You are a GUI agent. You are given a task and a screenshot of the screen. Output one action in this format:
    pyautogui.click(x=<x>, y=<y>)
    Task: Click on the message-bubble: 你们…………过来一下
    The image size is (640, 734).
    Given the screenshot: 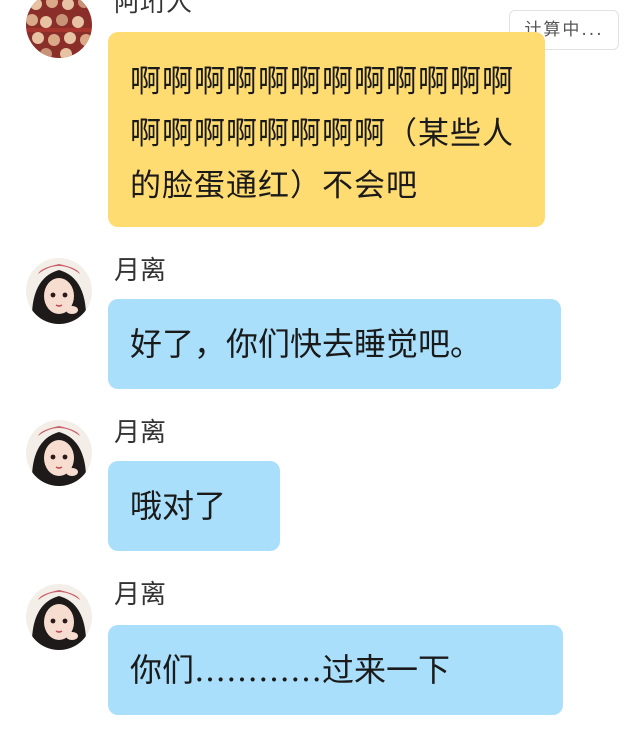 What is the action you would take?
    pyautogui.click(x=335, y=670)
    